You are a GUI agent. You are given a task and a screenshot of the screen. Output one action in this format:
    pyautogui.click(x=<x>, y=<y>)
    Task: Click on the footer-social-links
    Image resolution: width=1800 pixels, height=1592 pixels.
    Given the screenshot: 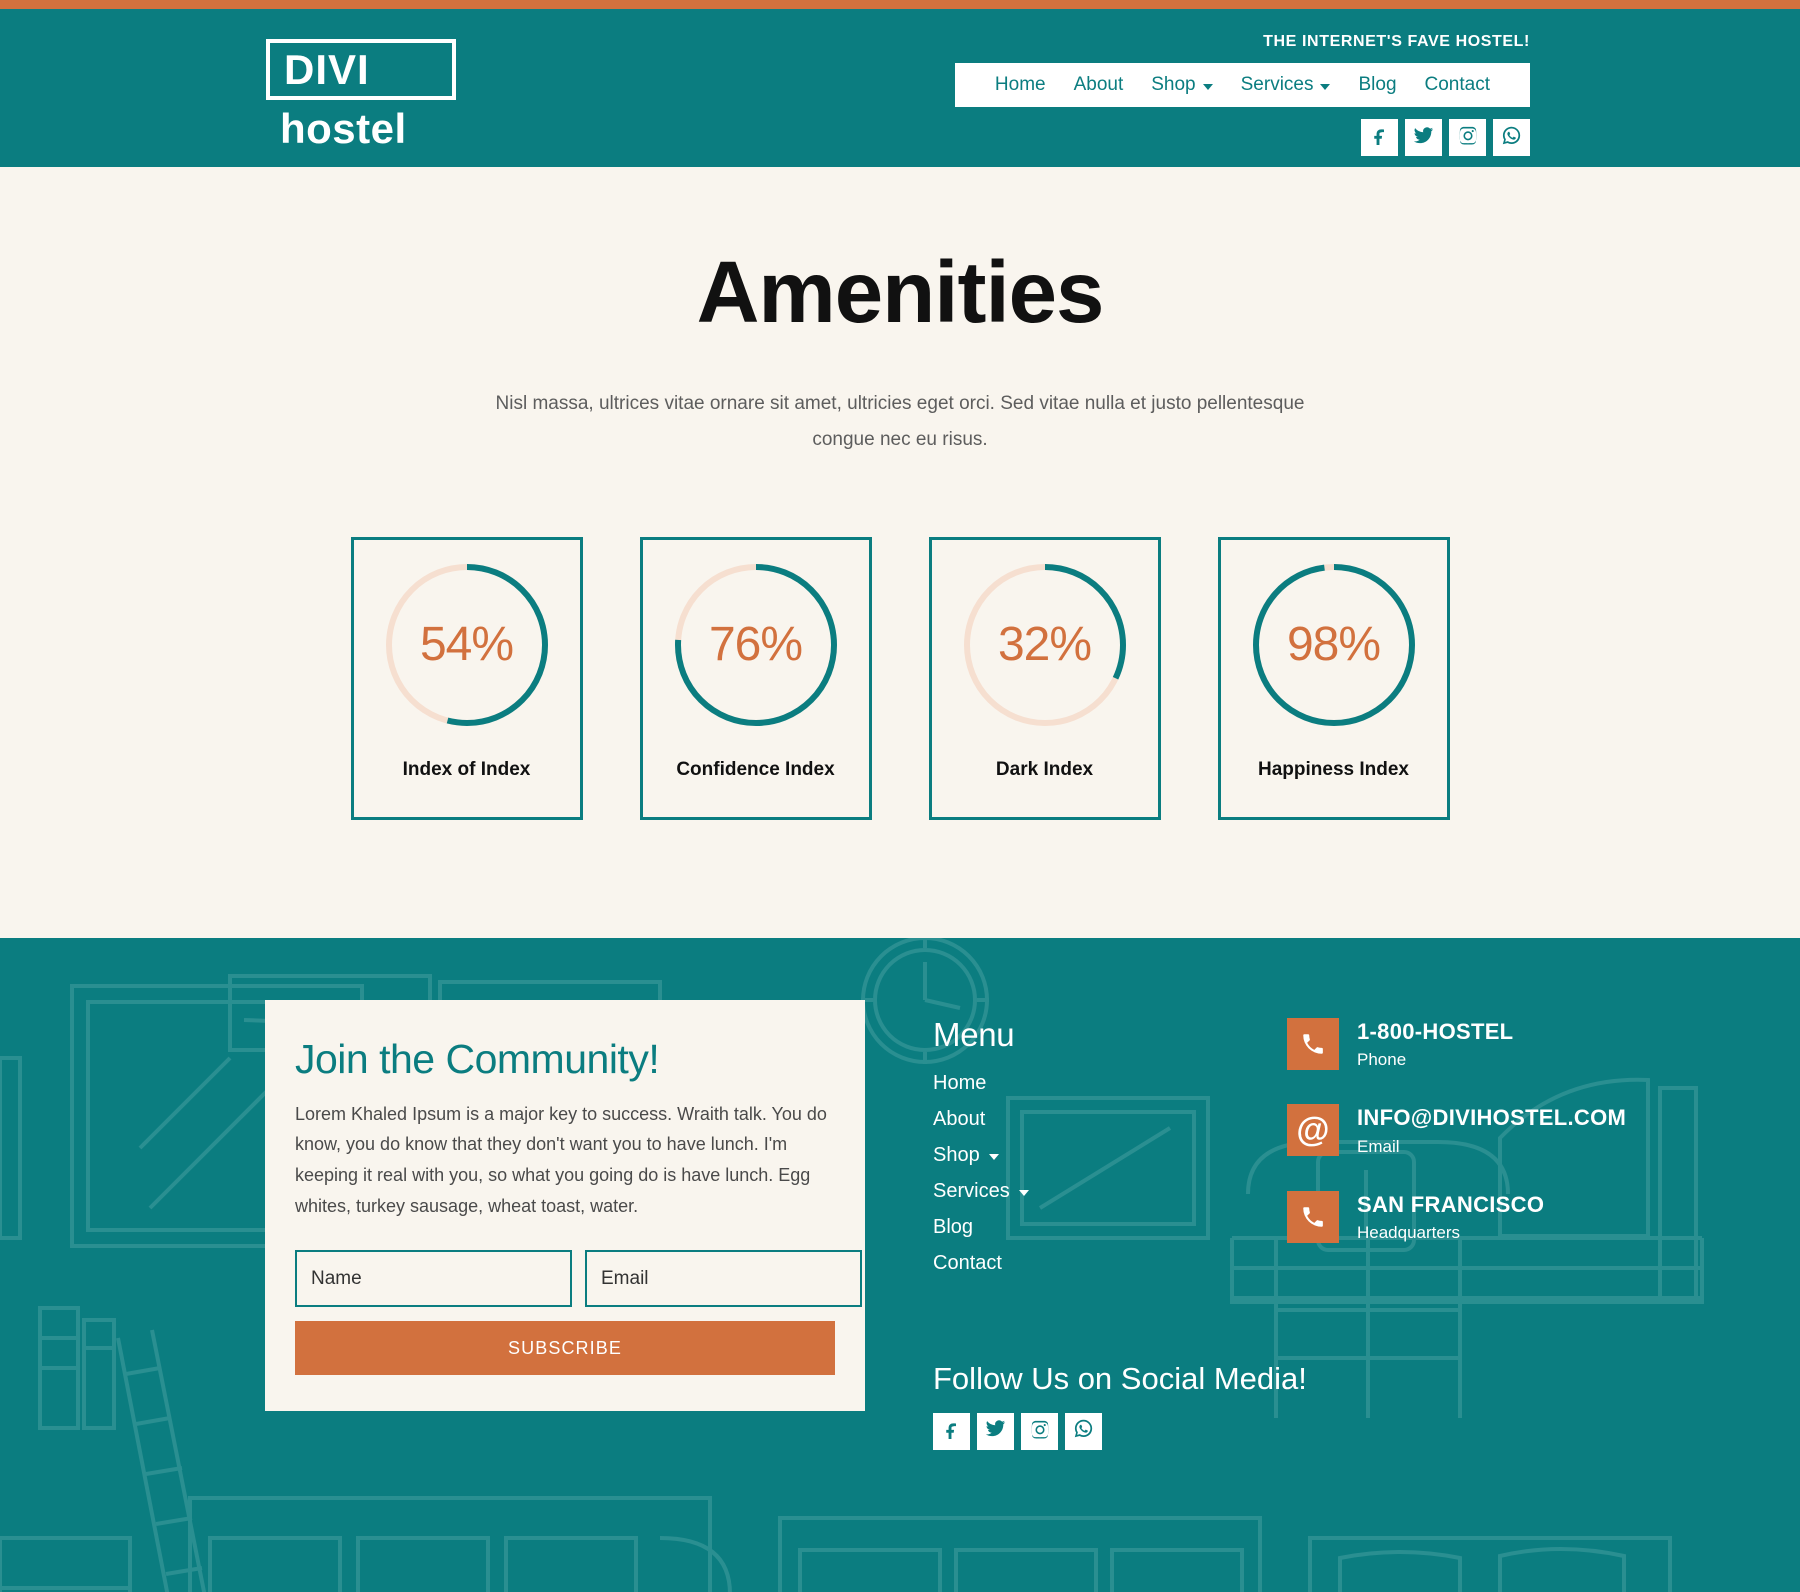 What is the action you would take?
    pyautogui.click(x=1078, y=1431)
    